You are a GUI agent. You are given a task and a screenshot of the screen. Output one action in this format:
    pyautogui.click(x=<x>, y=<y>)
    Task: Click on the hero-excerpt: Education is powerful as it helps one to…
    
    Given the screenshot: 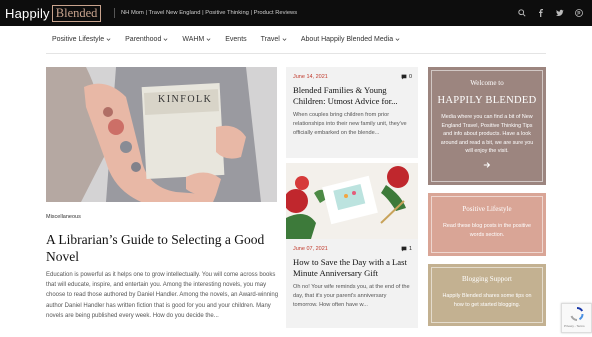 What is the action you would take?
    pyautogui.click(x=162, y=295)
    